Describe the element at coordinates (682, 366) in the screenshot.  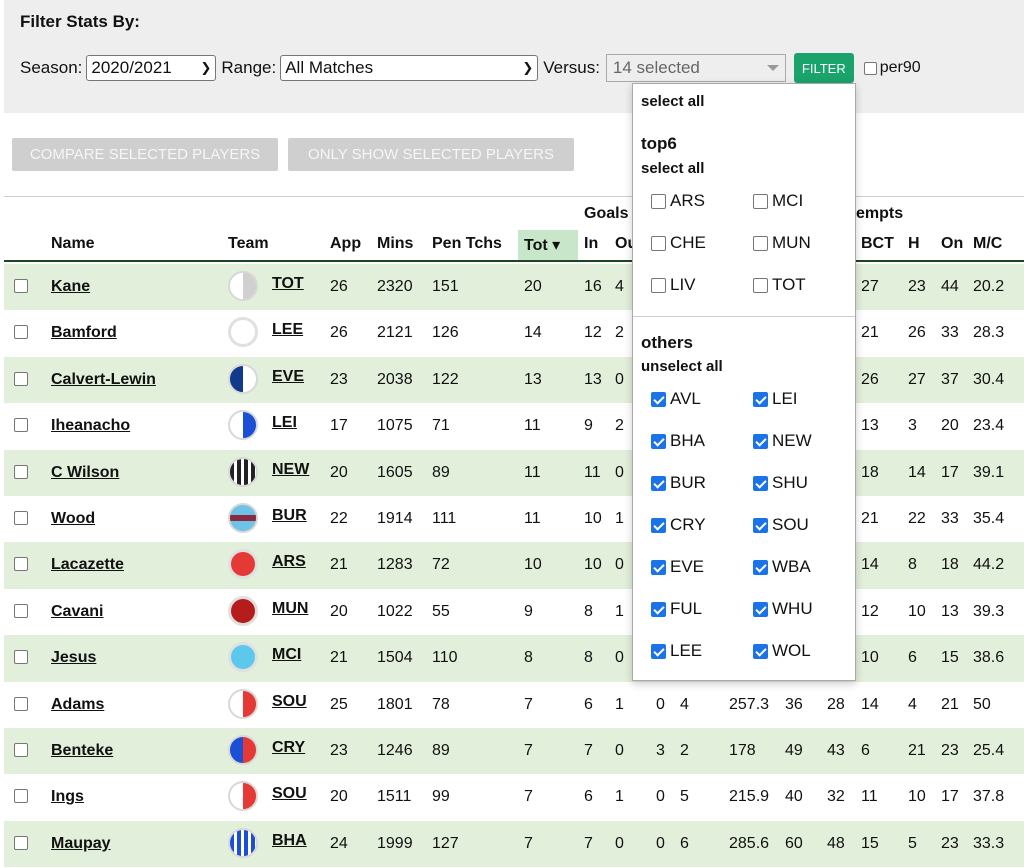
I see `others-unselect-all-link: unselect all` at that location.